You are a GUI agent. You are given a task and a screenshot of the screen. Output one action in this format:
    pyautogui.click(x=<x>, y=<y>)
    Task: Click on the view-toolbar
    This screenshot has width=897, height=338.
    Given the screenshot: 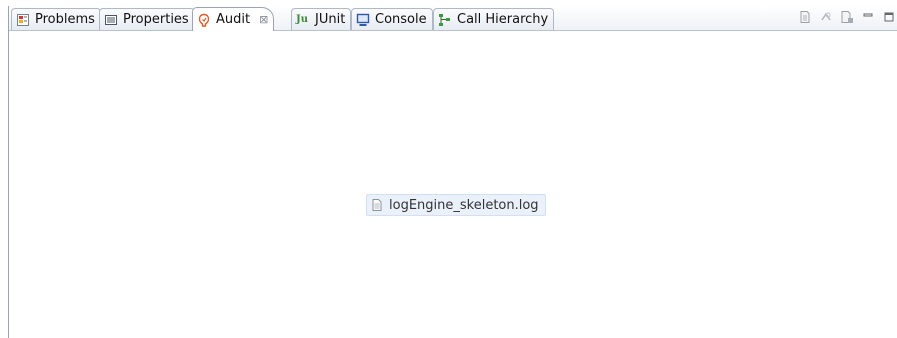 What is the action you would take?
    pyautogui.click(x=847, y=17)
    